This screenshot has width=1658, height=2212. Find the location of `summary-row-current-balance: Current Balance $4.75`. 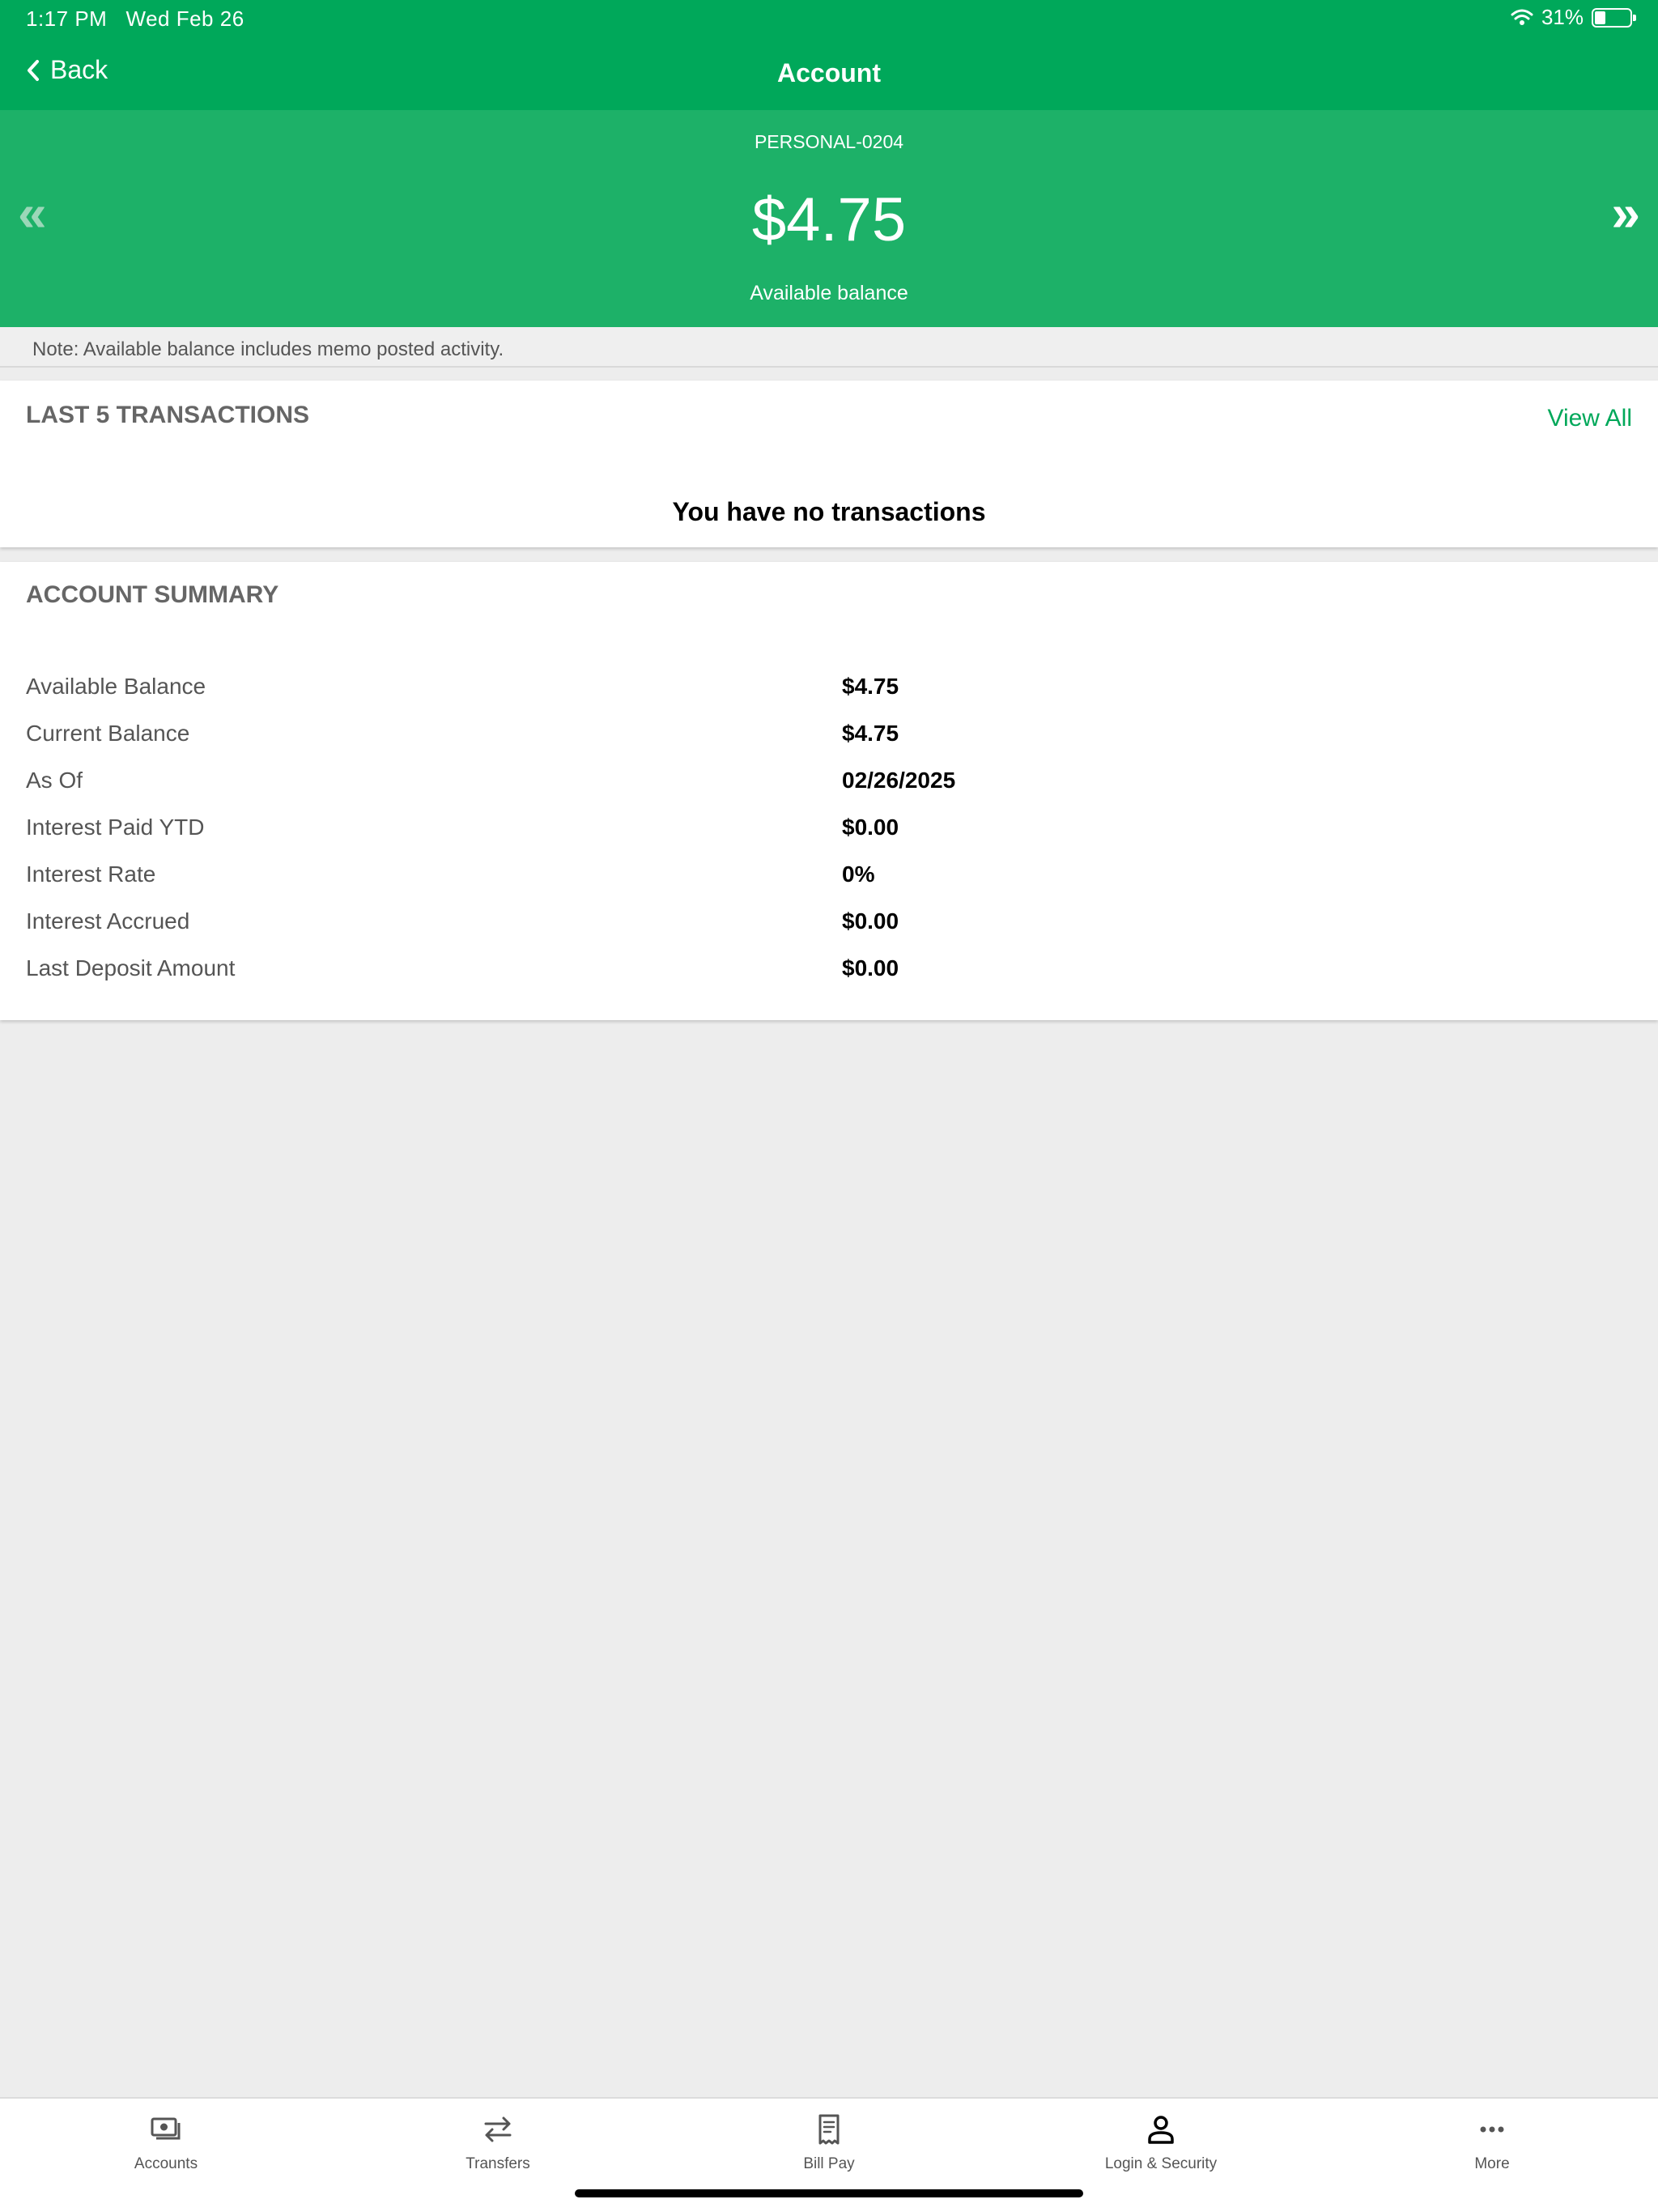

summary-row-current-balance: Current Balance $4.75 is located at coordinates (829, 737).